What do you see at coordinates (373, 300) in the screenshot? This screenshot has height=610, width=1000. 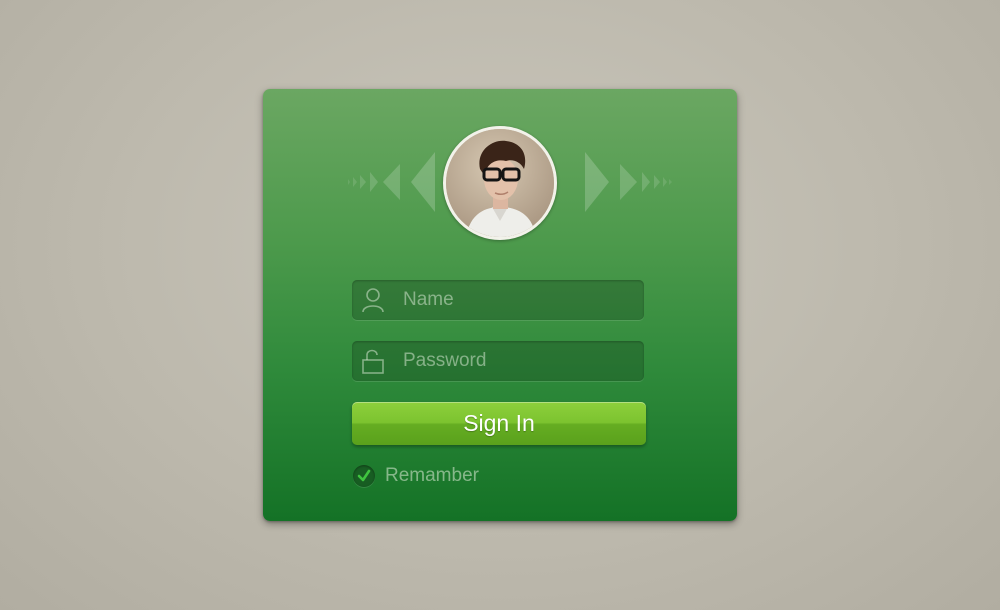 I see `user-icon` at bounding box center [373, 300].